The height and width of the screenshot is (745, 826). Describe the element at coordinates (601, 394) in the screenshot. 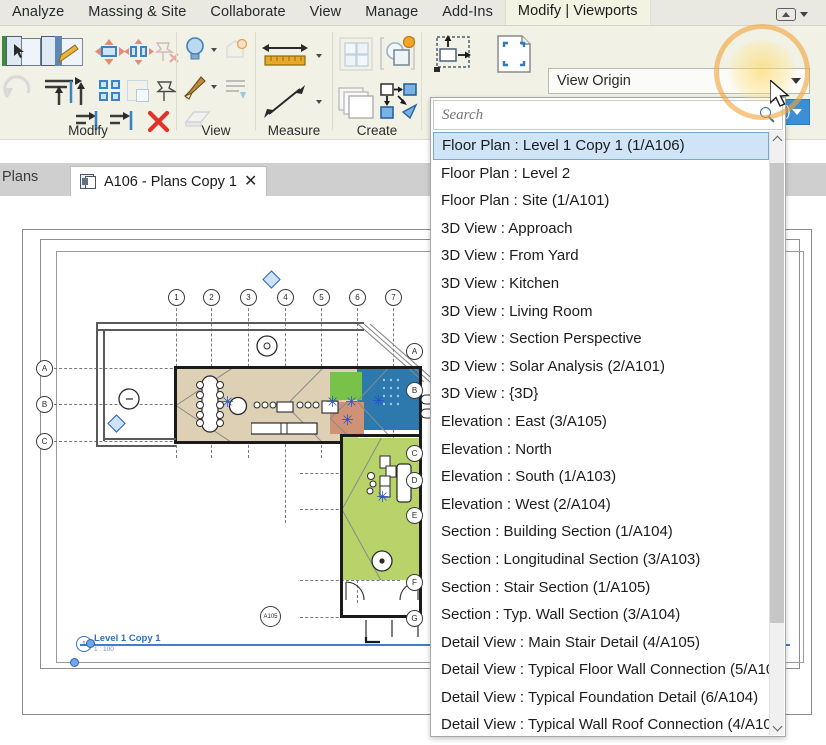

I see `list-item: 3D View : {3D}` at that location.